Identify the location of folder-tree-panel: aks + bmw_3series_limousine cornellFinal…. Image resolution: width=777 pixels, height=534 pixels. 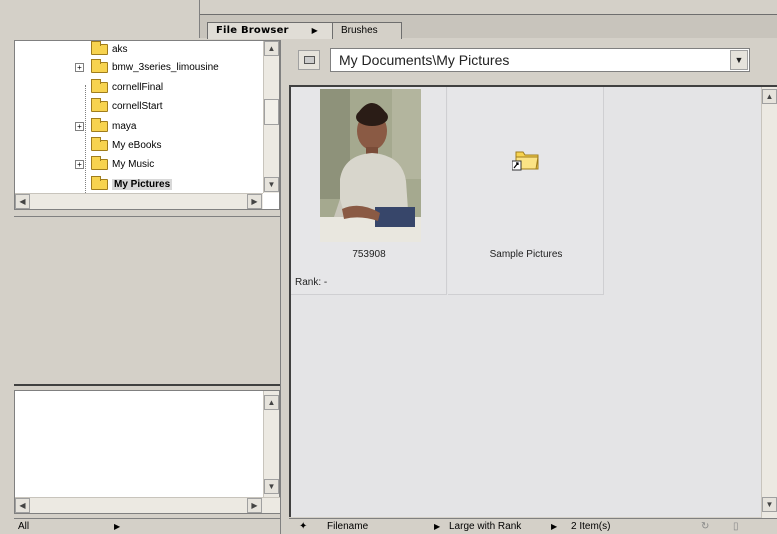
(147, 125).